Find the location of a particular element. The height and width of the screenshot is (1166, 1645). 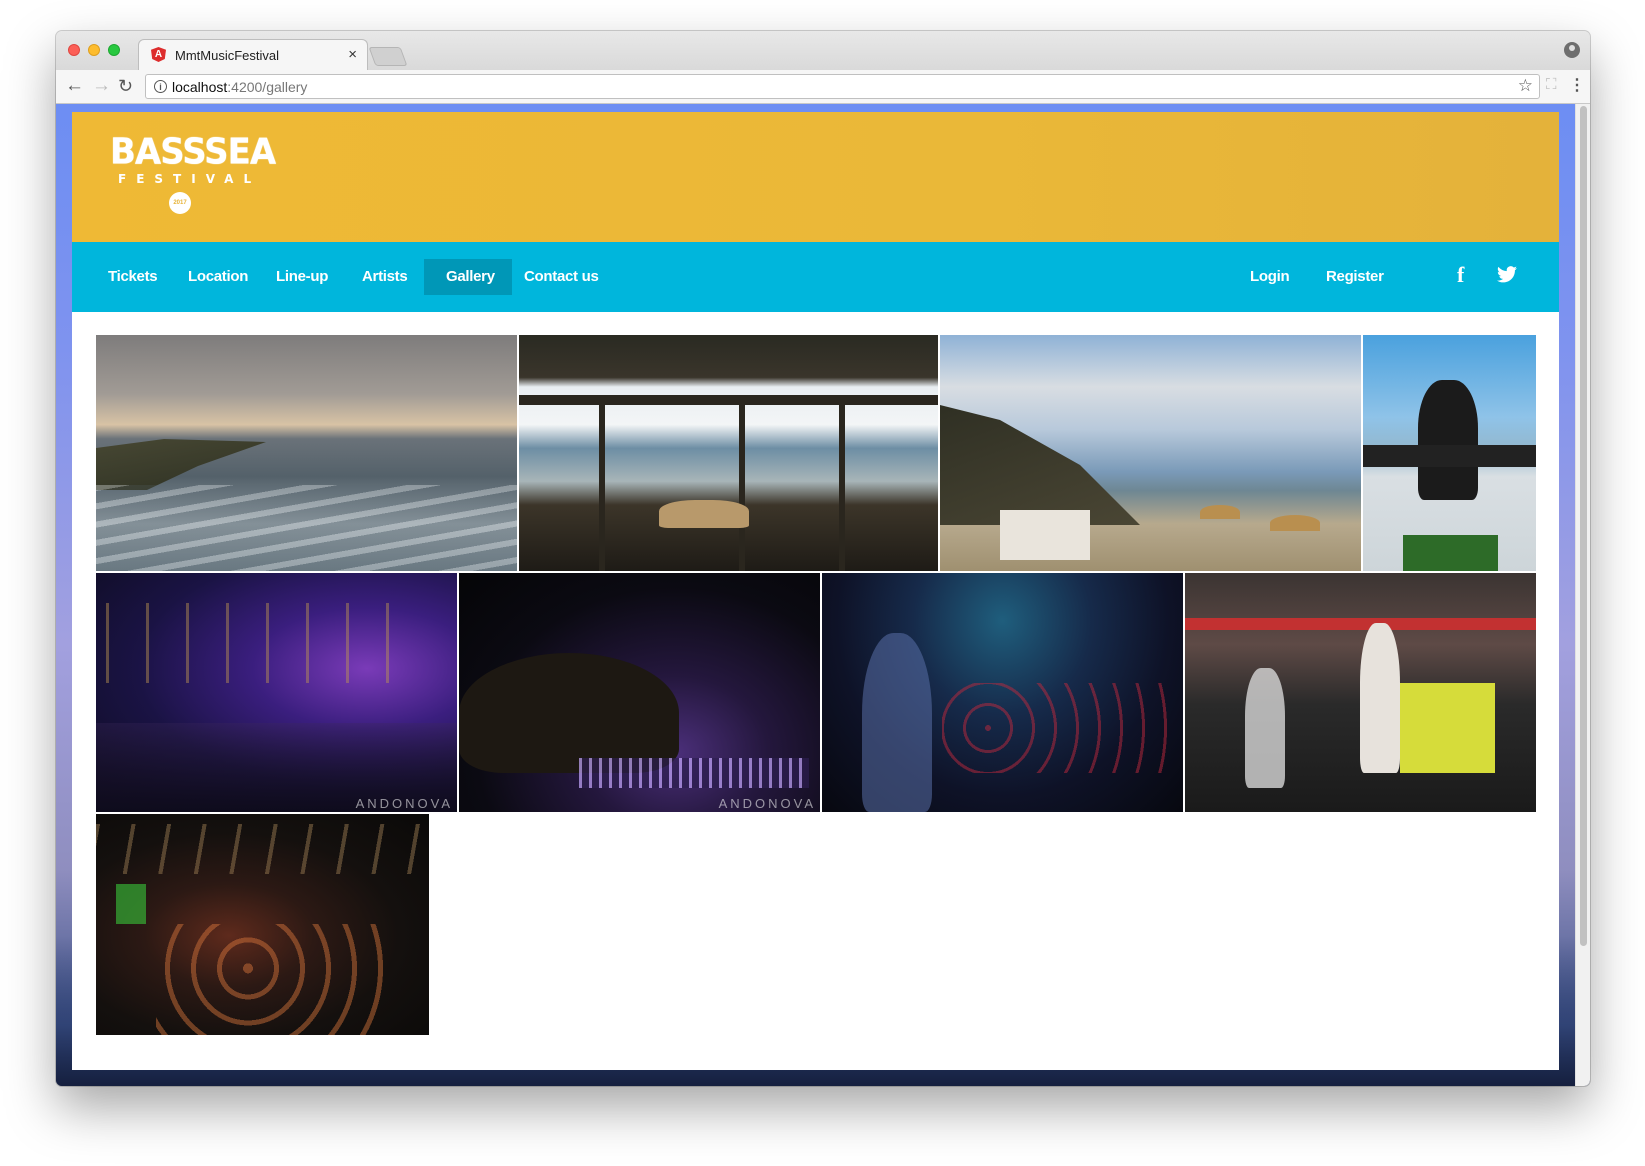

nav-register: Register is located at coordinates (1355, 277).